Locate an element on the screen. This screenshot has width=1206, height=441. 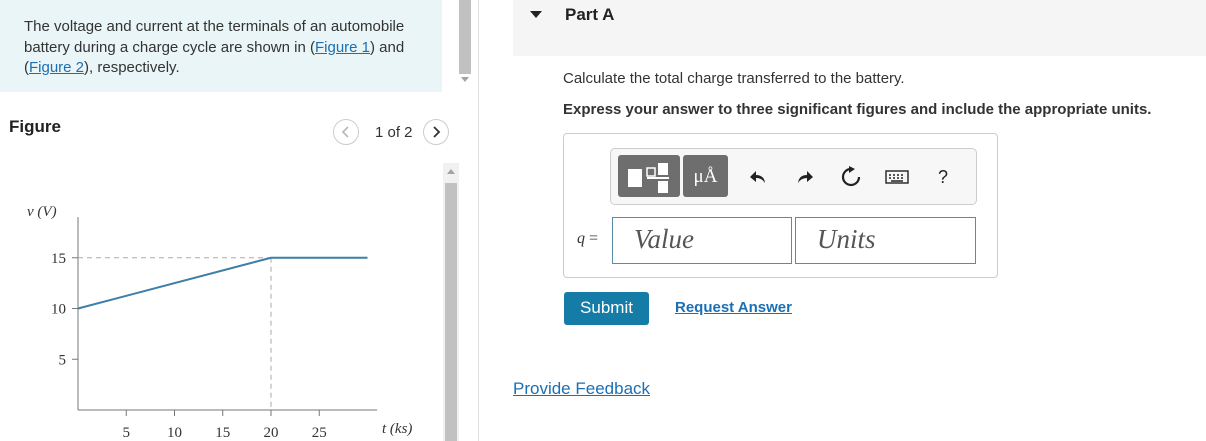
units-button: μÅ is located at coordinates (705, 176).